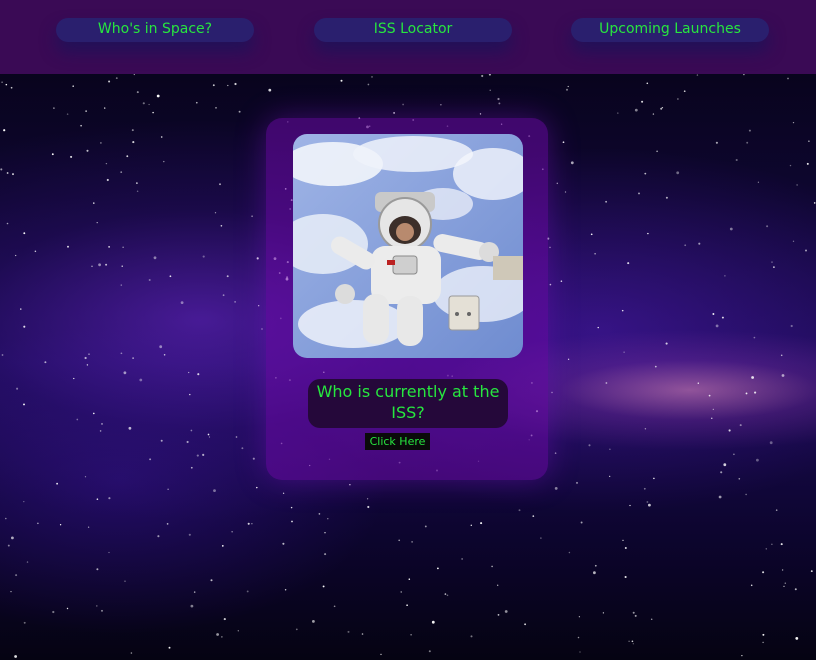 The height and width of the screenshot is (660, 816). What do you see at coordinates (408, 246) in the screenshot?
I see `astronaut-image` at bounding box center [408, 246].